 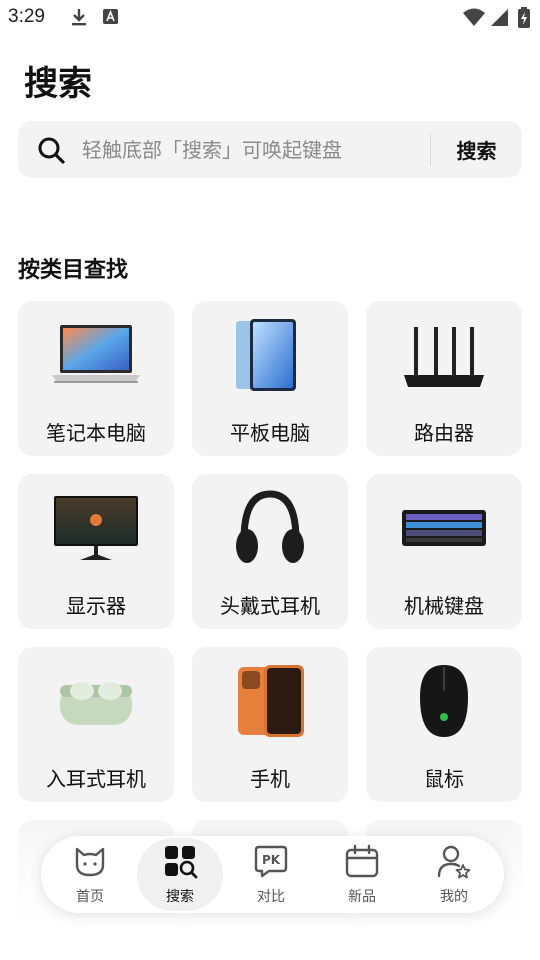 What do you see at coordinates (270, 433) in the screenshot?
I see `category-label: 平板电脑` at bounding box center [270, 433].